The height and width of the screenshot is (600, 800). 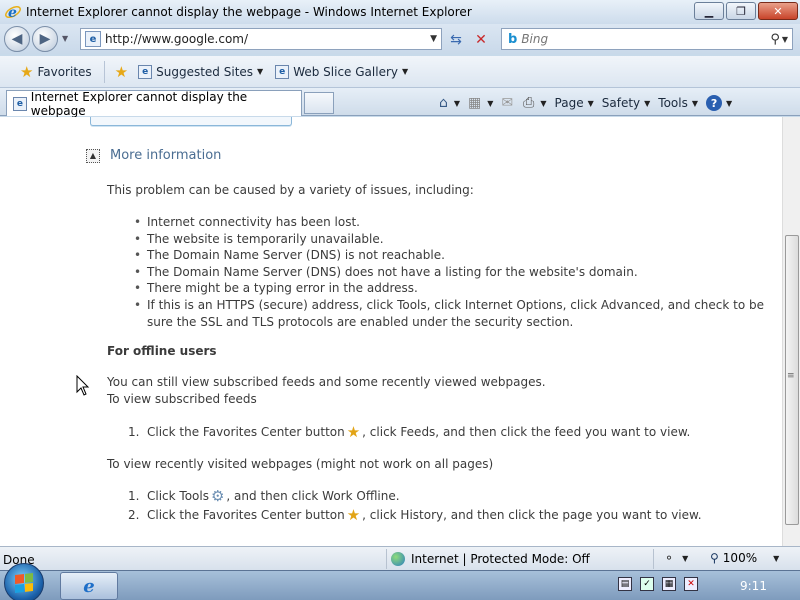 I want to click on globe-icon, so click(x=398, y=559).